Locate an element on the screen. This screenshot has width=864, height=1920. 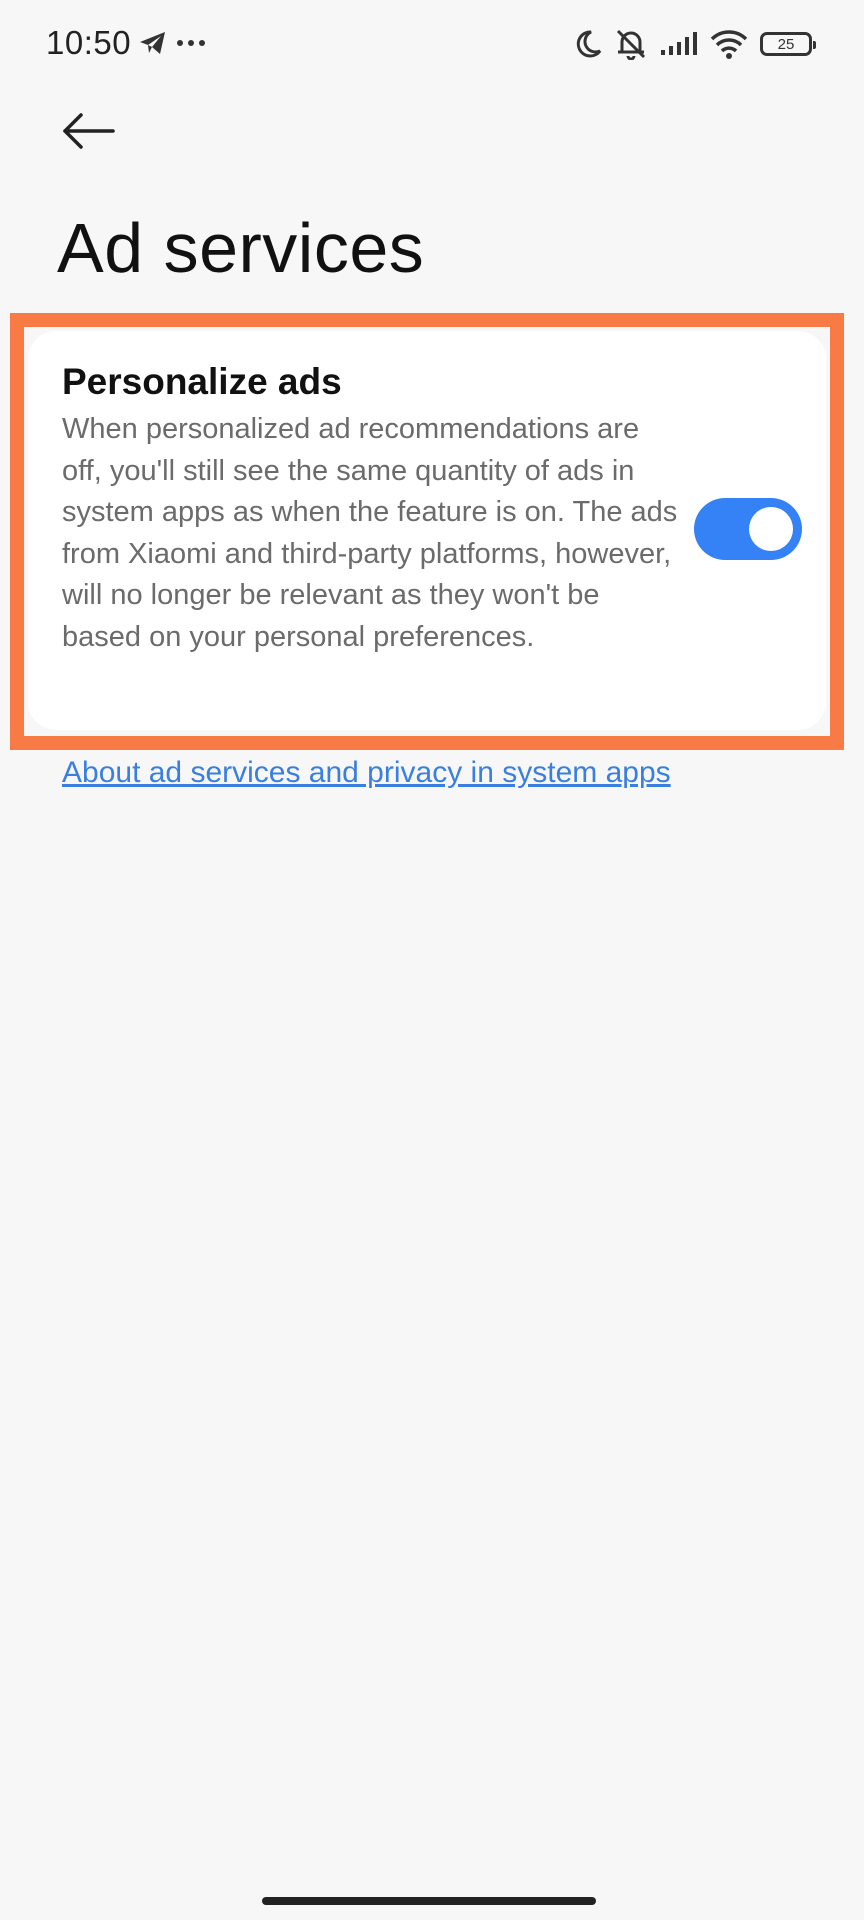
page-title: Ad services is located at coordinates (241, 248).